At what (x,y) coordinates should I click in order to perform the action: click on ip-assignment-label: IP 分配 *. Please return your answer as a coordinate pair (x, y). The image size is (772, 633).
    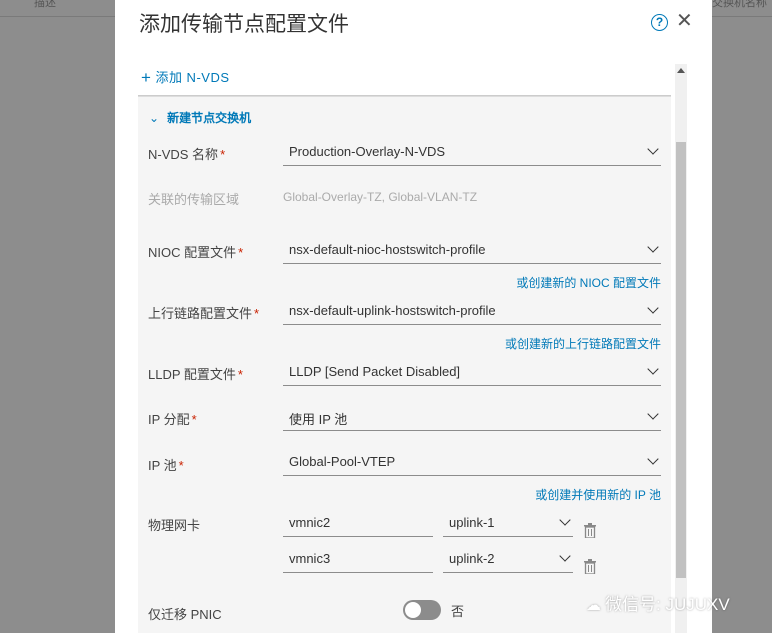
    Looking at the image, I should click on (172, 418).